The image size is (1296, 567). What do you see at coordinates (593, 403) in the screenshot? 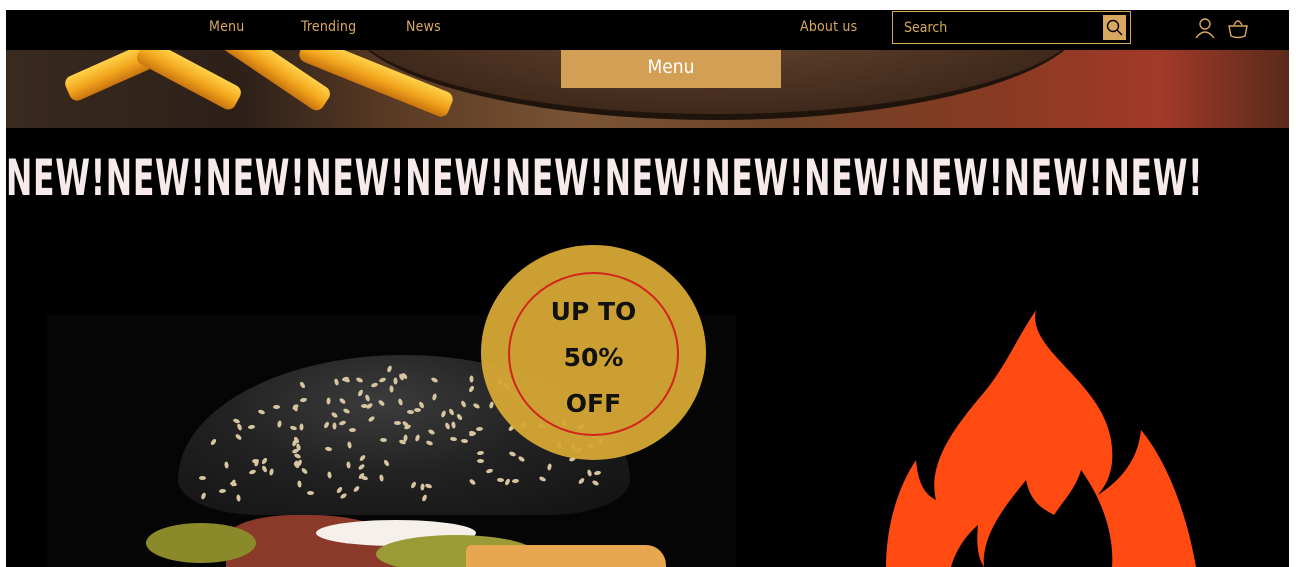
I see `badge-line-3: OFF` at bounding box center [593, 403].